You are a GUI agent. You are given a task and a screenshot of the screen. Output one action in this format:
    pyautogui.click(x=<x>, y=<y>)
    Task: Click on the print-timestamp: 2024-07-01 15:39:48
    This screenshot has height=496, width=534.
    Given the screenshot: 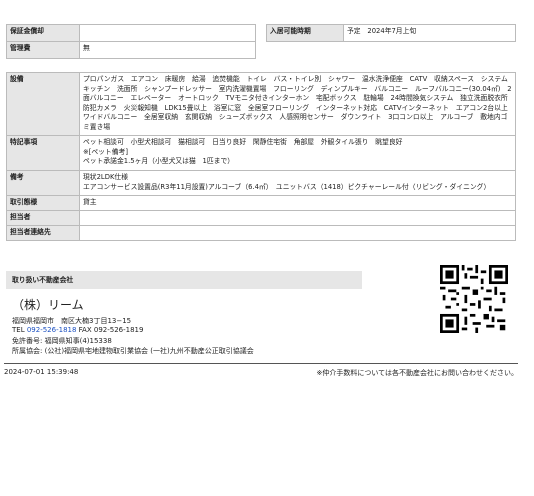 What is the action you would take?
    pyautogui.click(x=41, y=372)
    